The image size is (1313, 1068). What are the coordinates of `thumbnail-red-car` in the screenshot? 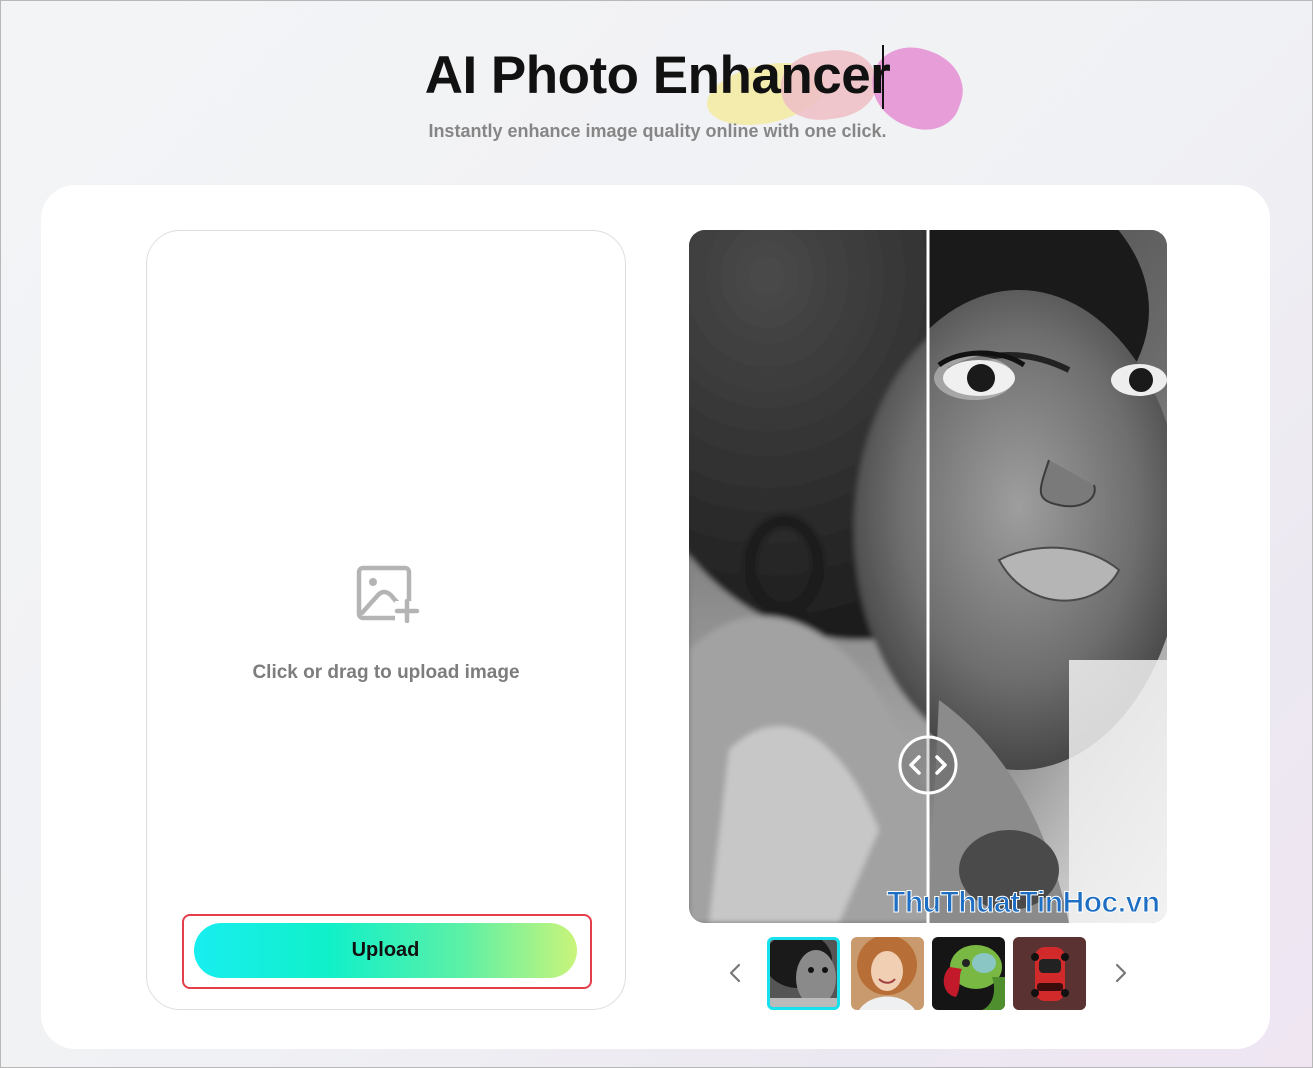 It's located at (1049, 973).